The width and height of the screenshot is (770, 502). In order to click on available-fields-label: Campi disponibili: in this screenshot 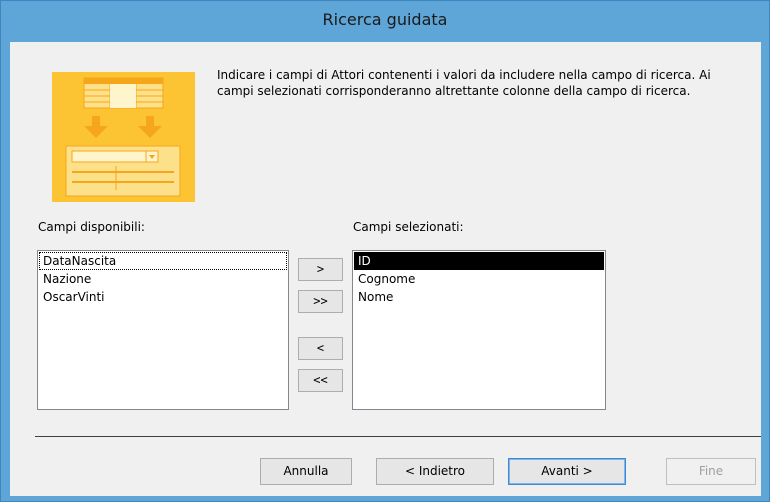, I will do `click(91, 227)`.